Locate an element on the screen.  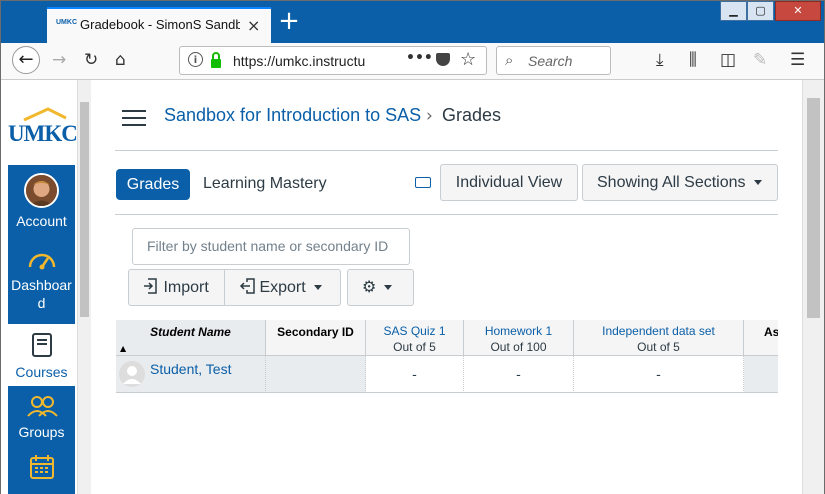
nav-item-account: Account is located at coordinates (41, 198).